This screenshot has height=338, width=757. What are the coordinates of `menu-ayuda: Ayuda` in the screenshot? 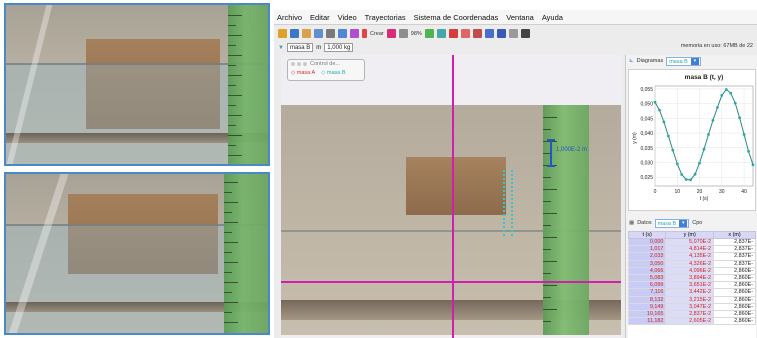 It's located at (552, 17).